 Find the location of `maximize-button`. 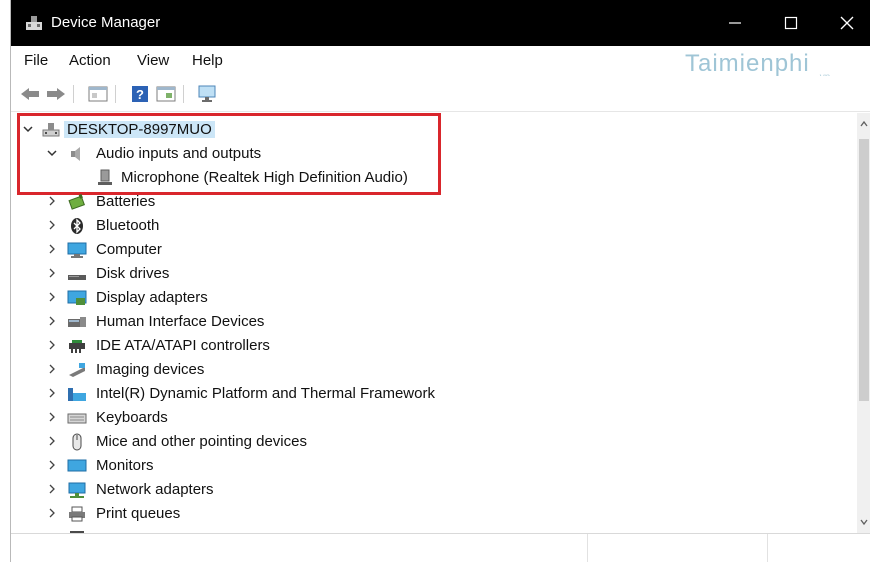

maximize-button is located at coordinates (791, 23).